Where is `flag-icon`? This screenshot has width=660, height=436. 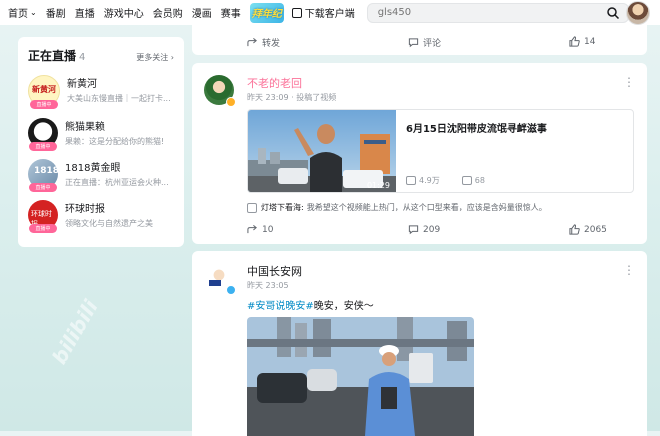
flag-icon is located at coordinates (215, 283).